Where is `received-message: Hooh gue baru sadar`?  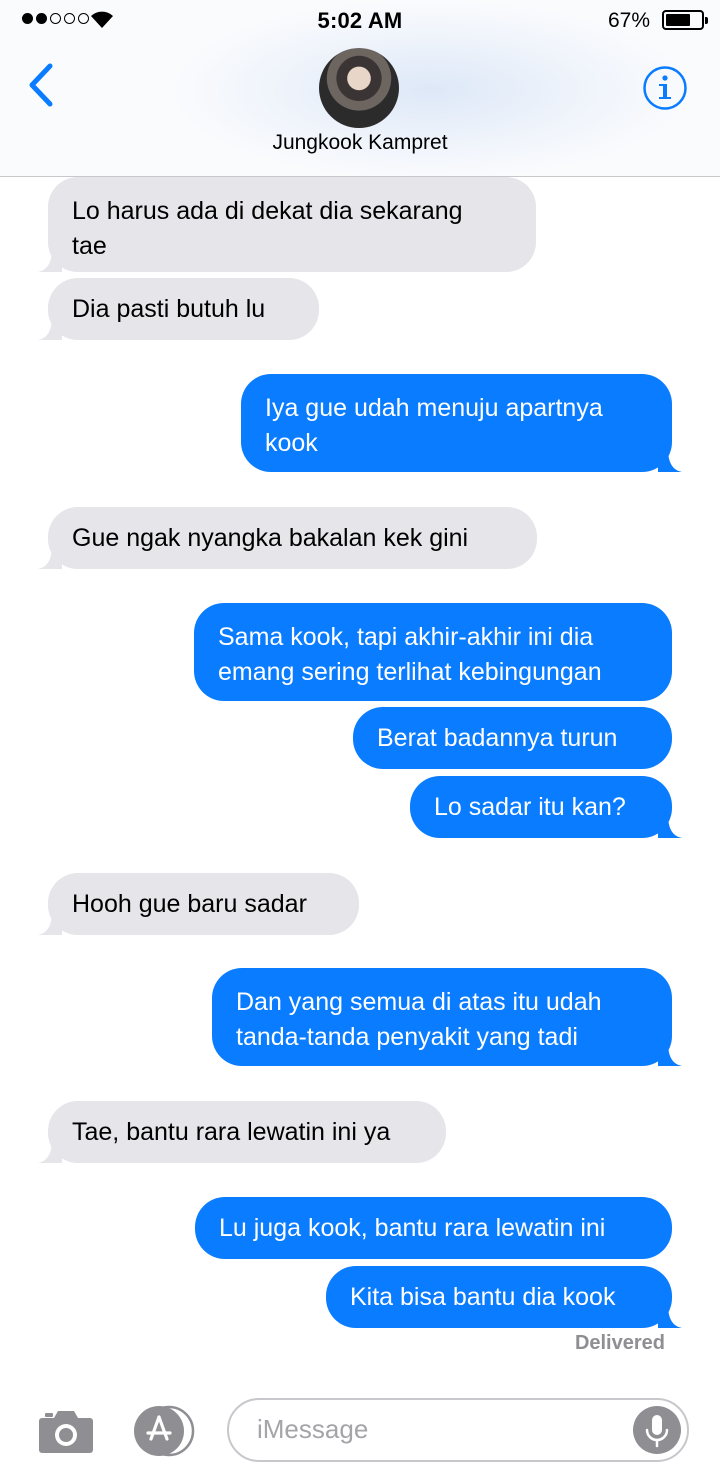
received-message: Hooh gue baru sadar is located at coordinates (198, 904).